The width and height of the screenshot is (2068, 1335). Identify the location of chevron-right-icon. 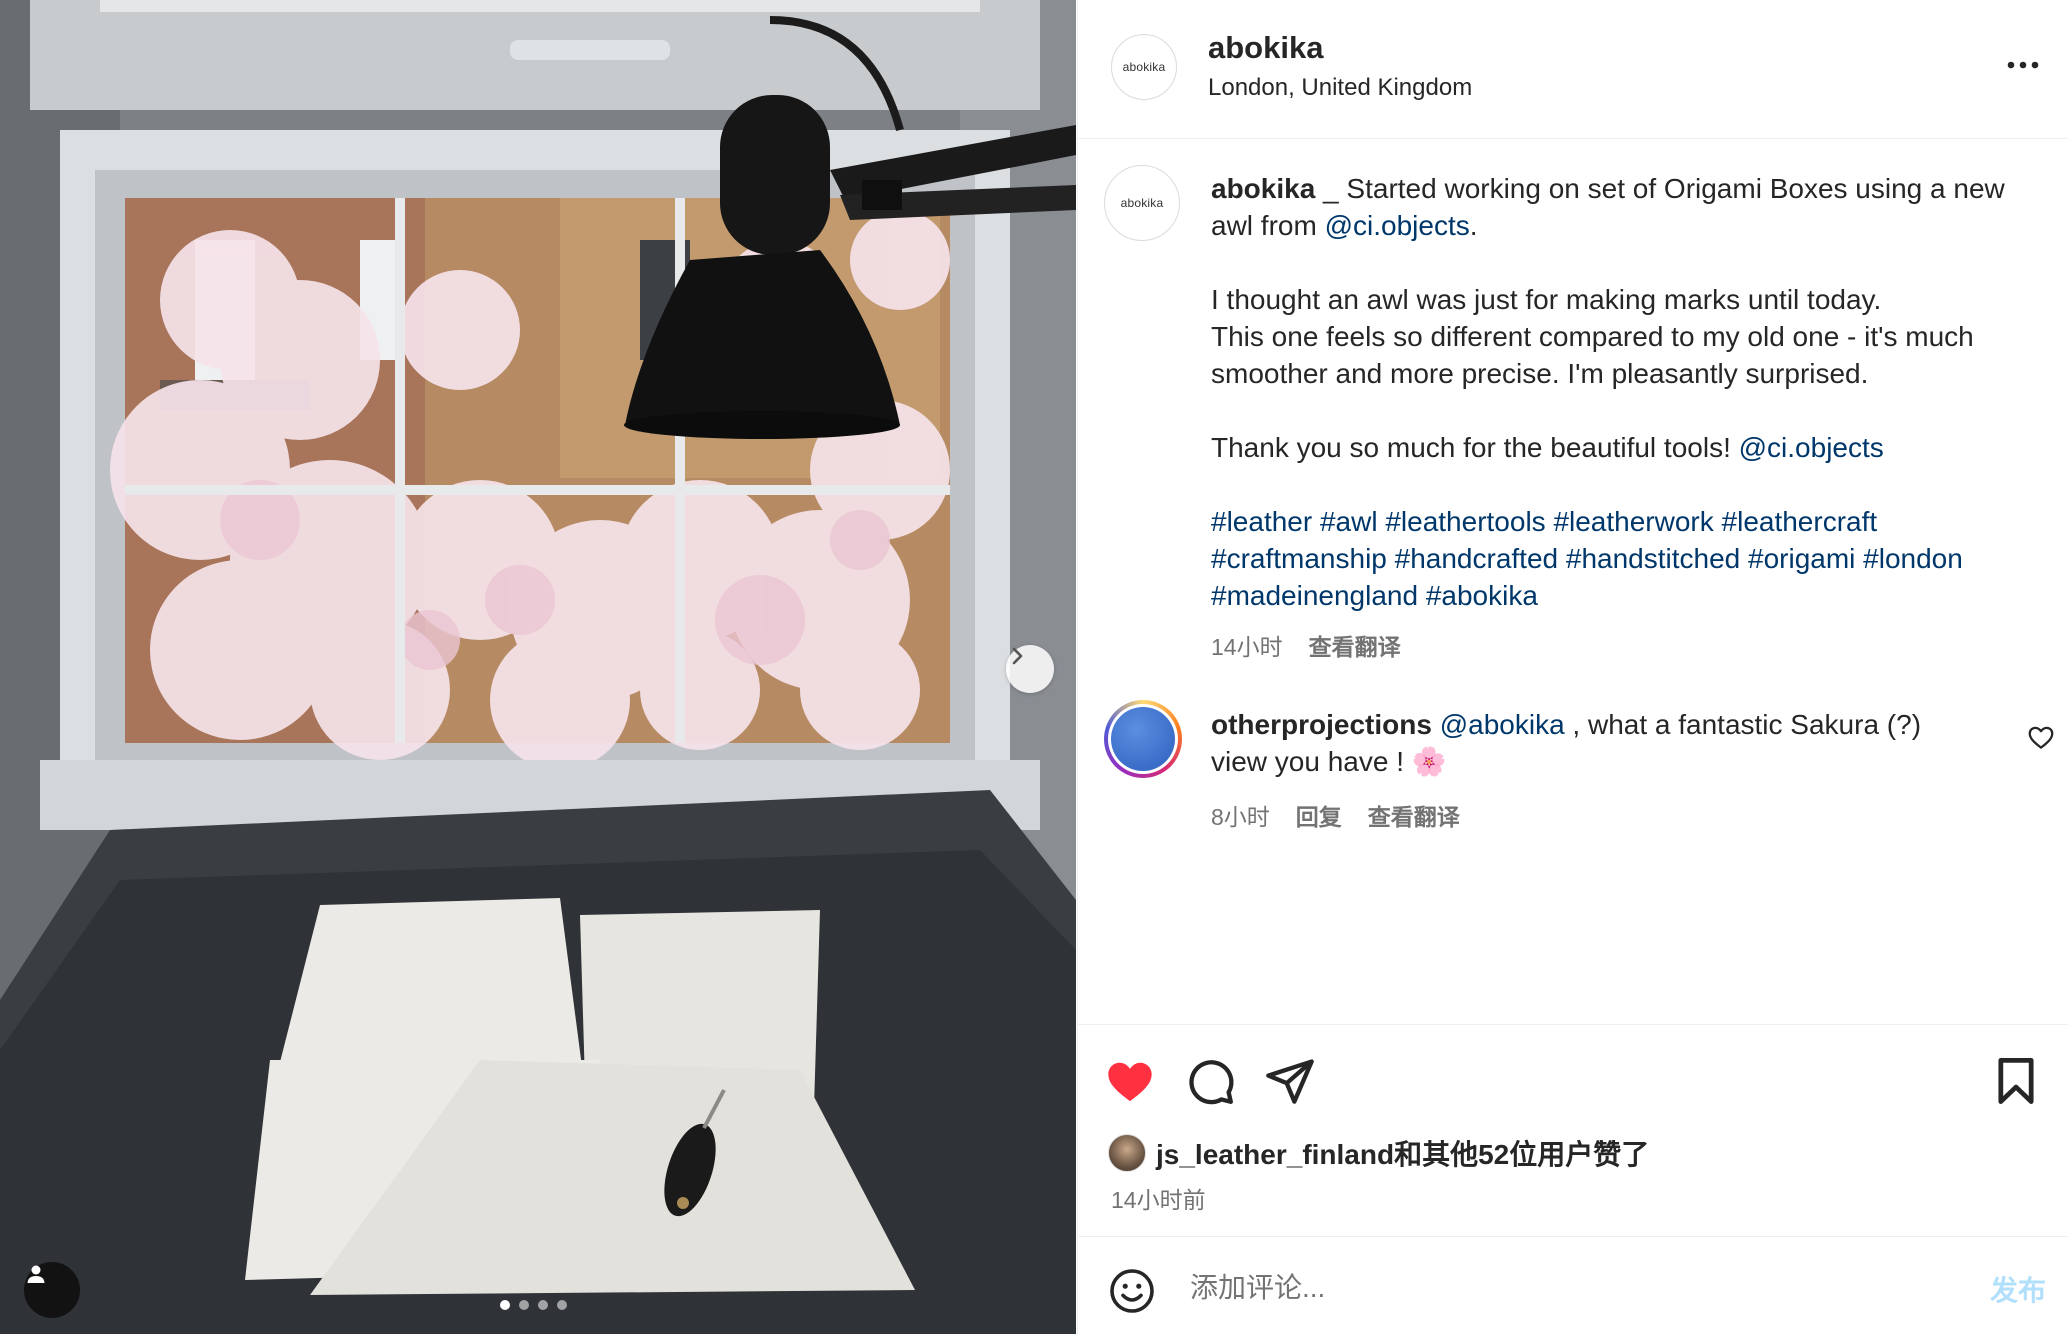
(1017, 656).